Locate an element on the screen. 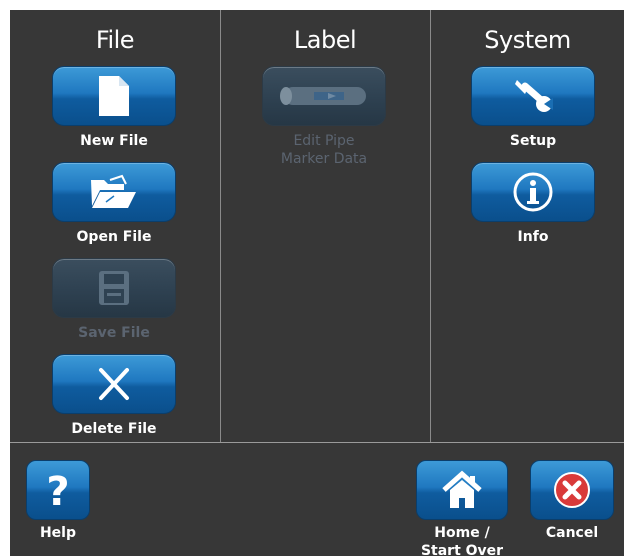 The image size is (627, 556). home-start-over-button is located at coordinates (462, 490).